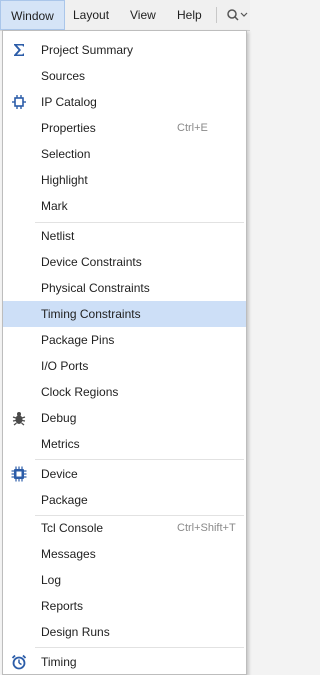  I want to click on sigma-icon, so click(19, 50).